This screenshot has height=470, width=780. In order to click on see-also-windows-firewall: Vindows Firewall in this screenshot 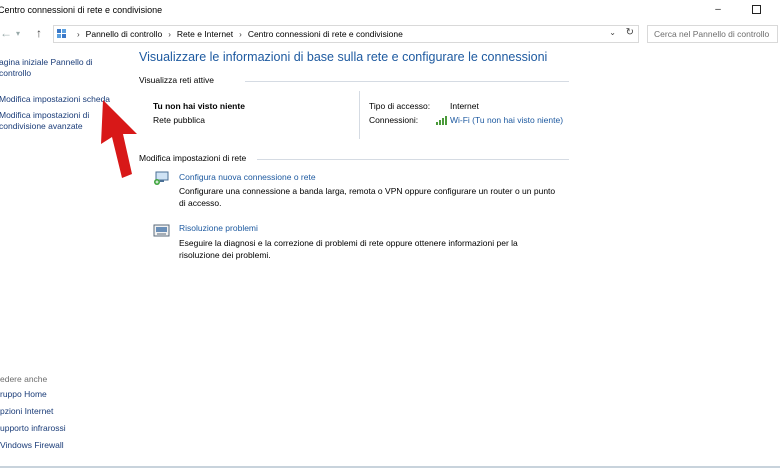, I will do `click(65, 445)`.